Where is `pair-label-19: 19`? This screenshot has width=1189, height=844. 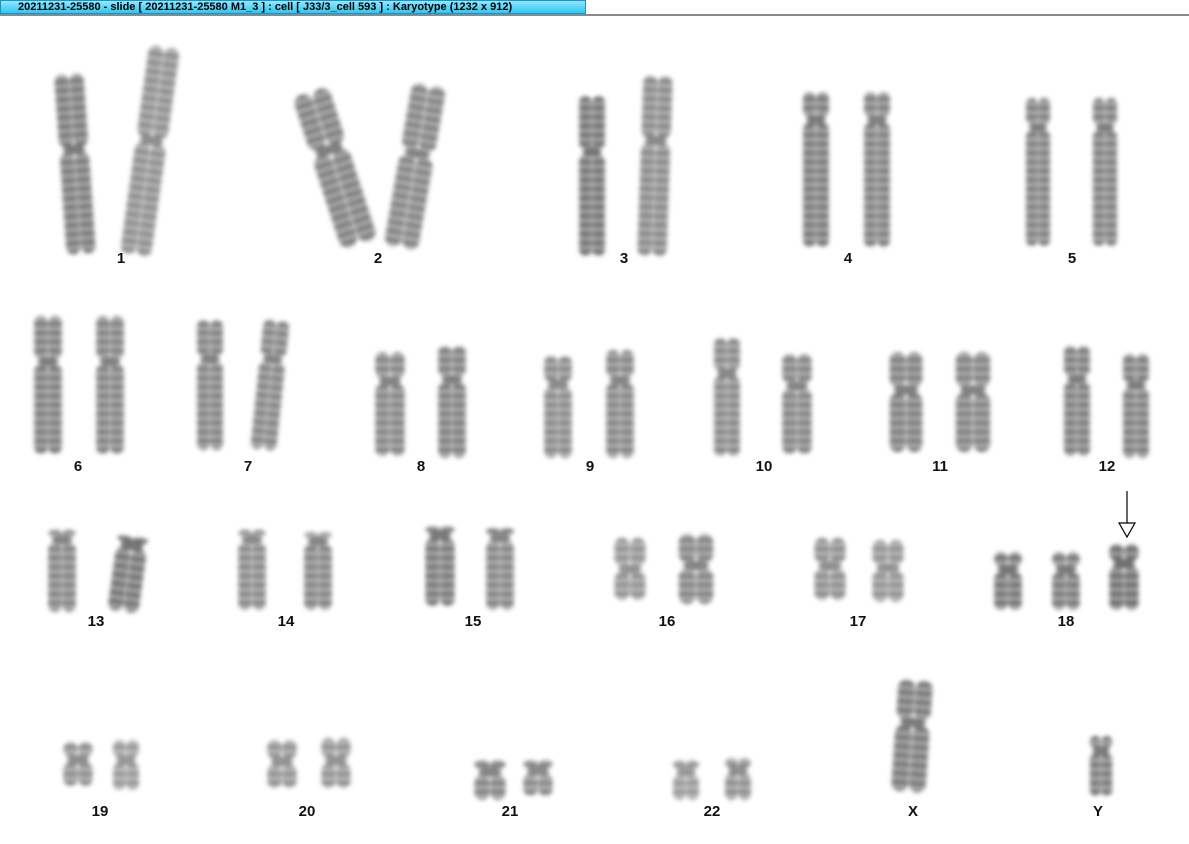
pair-label-19: 19 is located at coordinates (100, 811).